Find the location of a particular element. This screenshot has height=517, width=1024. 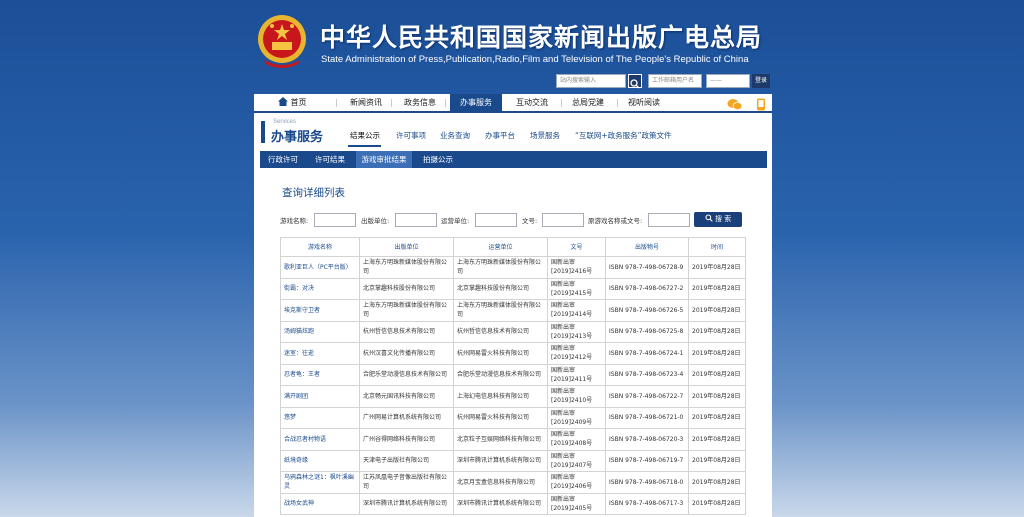

doc-no-cell: 国新出审[2019]2414号 is located at coordinates (576, 310).